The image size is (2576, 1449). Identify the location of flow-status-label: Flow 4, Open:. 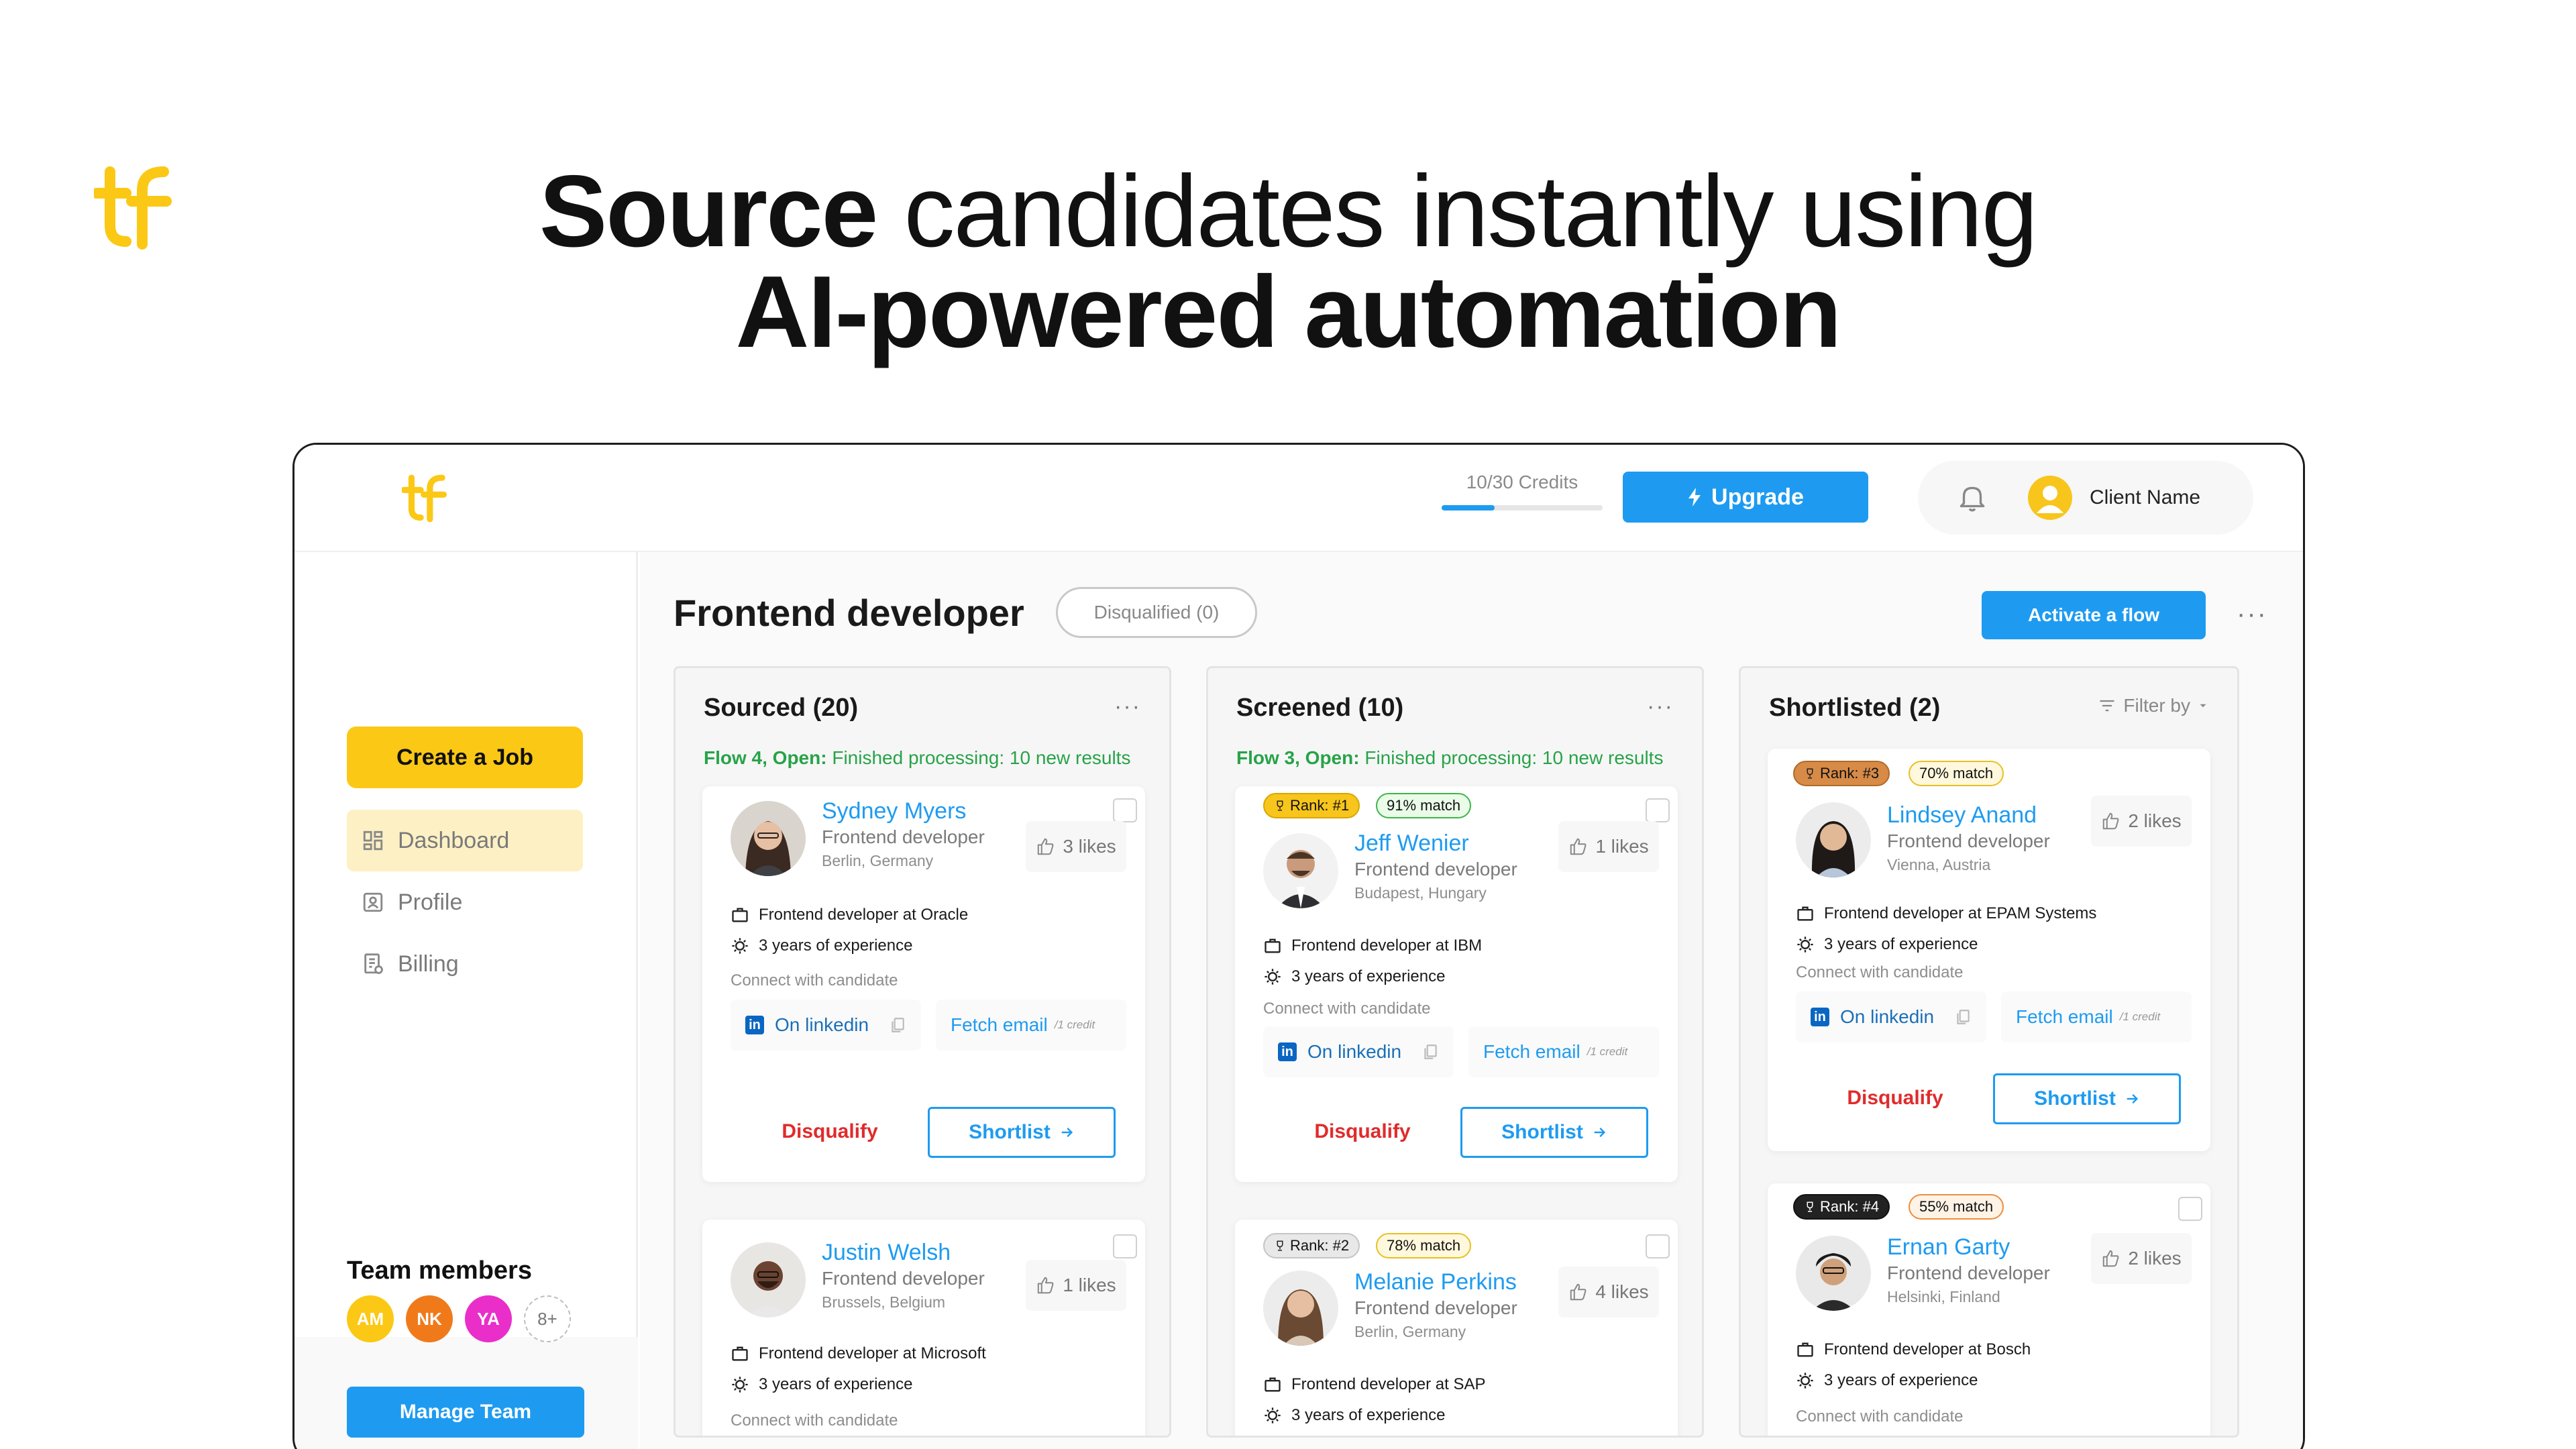
(765, 757).